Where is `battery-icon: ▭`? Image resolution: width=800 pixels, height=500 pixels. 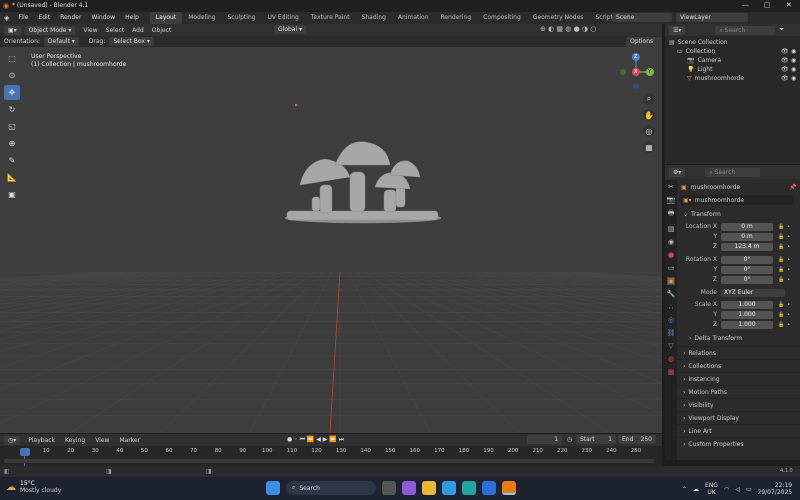 battery-icon: ▭ is located at coordinates (749, 489).